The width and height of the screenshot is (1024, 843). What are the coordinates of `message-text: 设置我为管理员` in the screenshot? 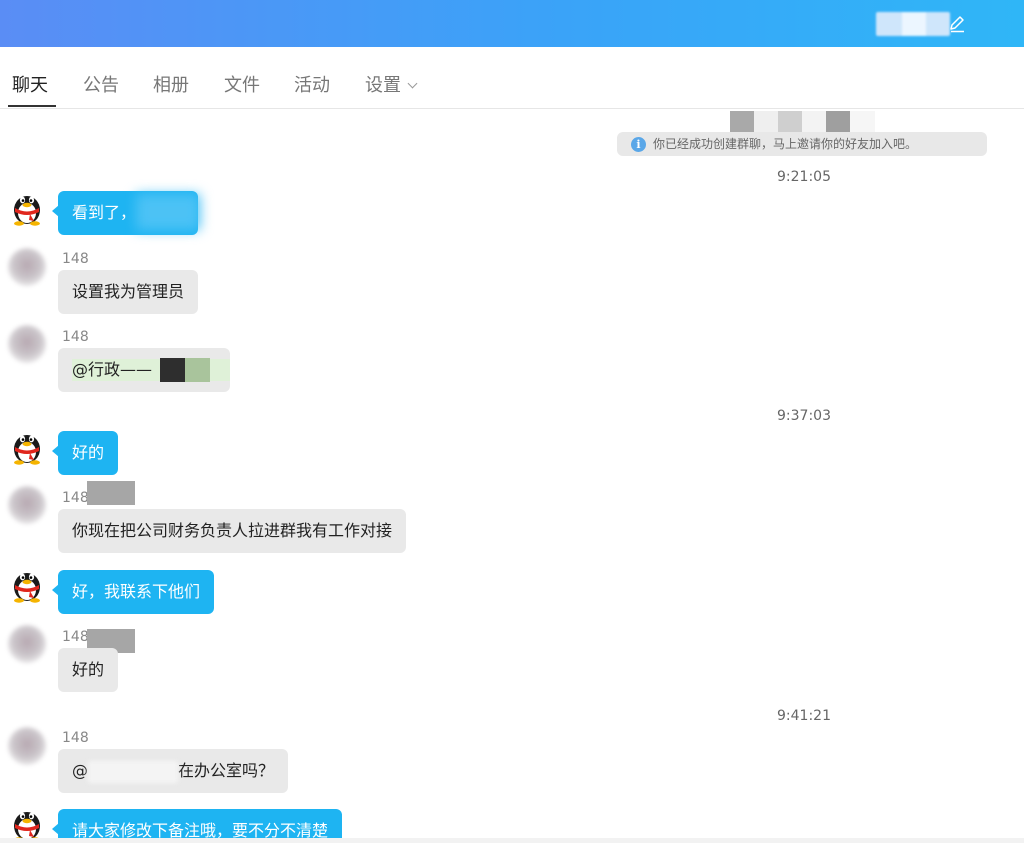 It's located at (128, 291).